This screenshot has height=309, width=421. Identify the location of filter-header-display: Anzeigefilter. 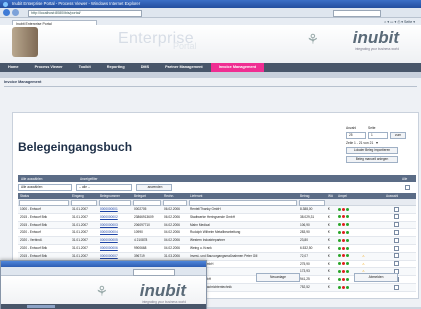
(89, 178).